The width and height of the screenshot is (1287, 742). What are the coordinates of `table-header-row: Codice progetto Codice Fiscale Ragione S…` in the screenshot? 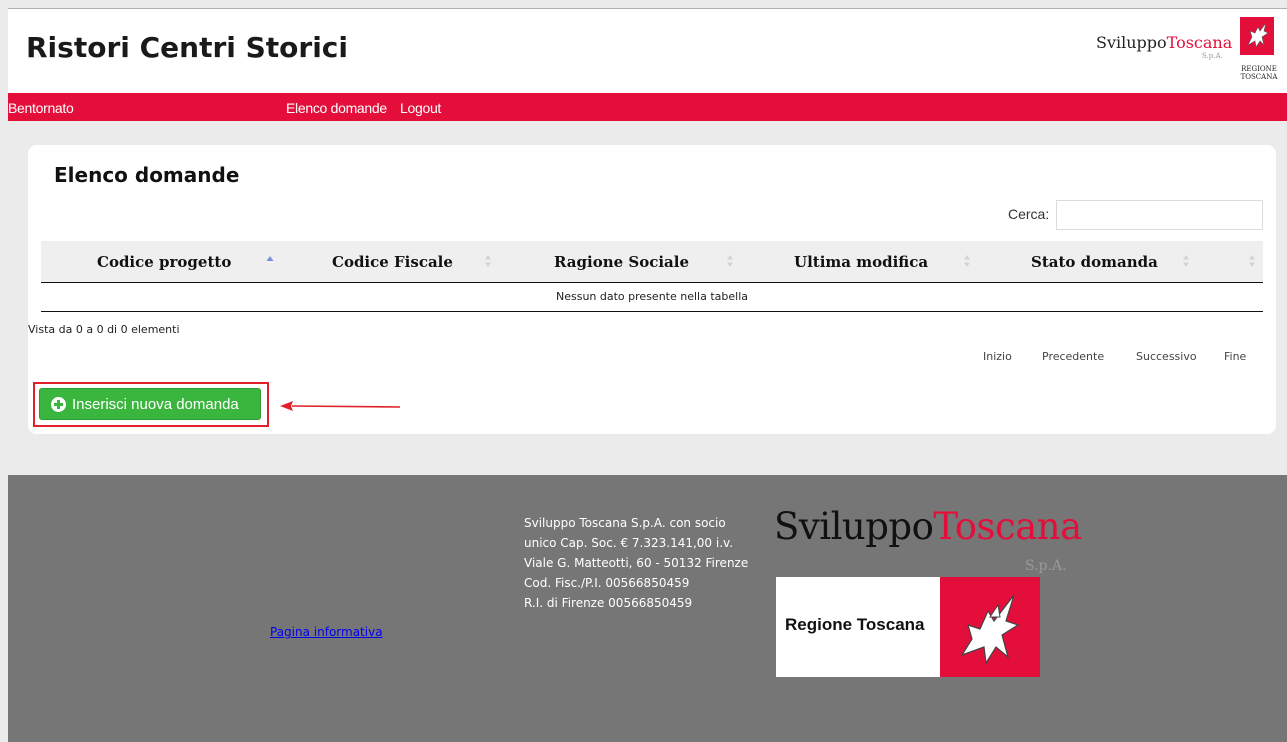 It's located at (652, 262).